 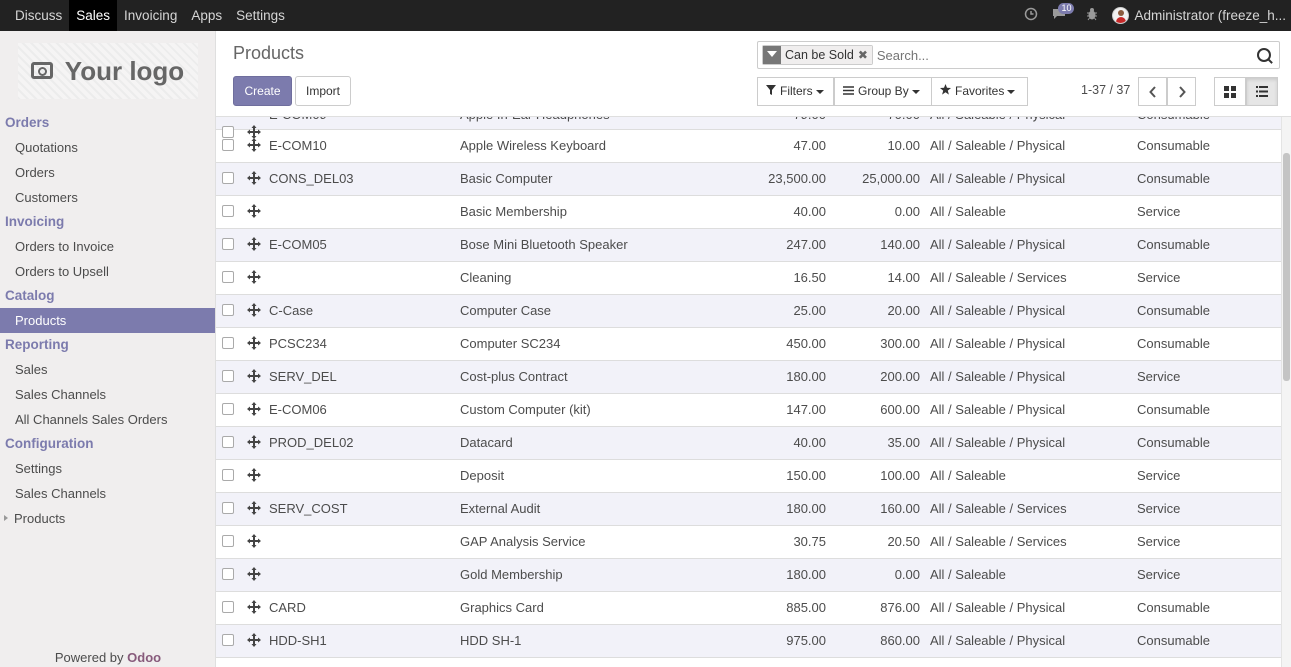 I want to click on facet-remove-icon: ✖, so click(x=864, y=55).